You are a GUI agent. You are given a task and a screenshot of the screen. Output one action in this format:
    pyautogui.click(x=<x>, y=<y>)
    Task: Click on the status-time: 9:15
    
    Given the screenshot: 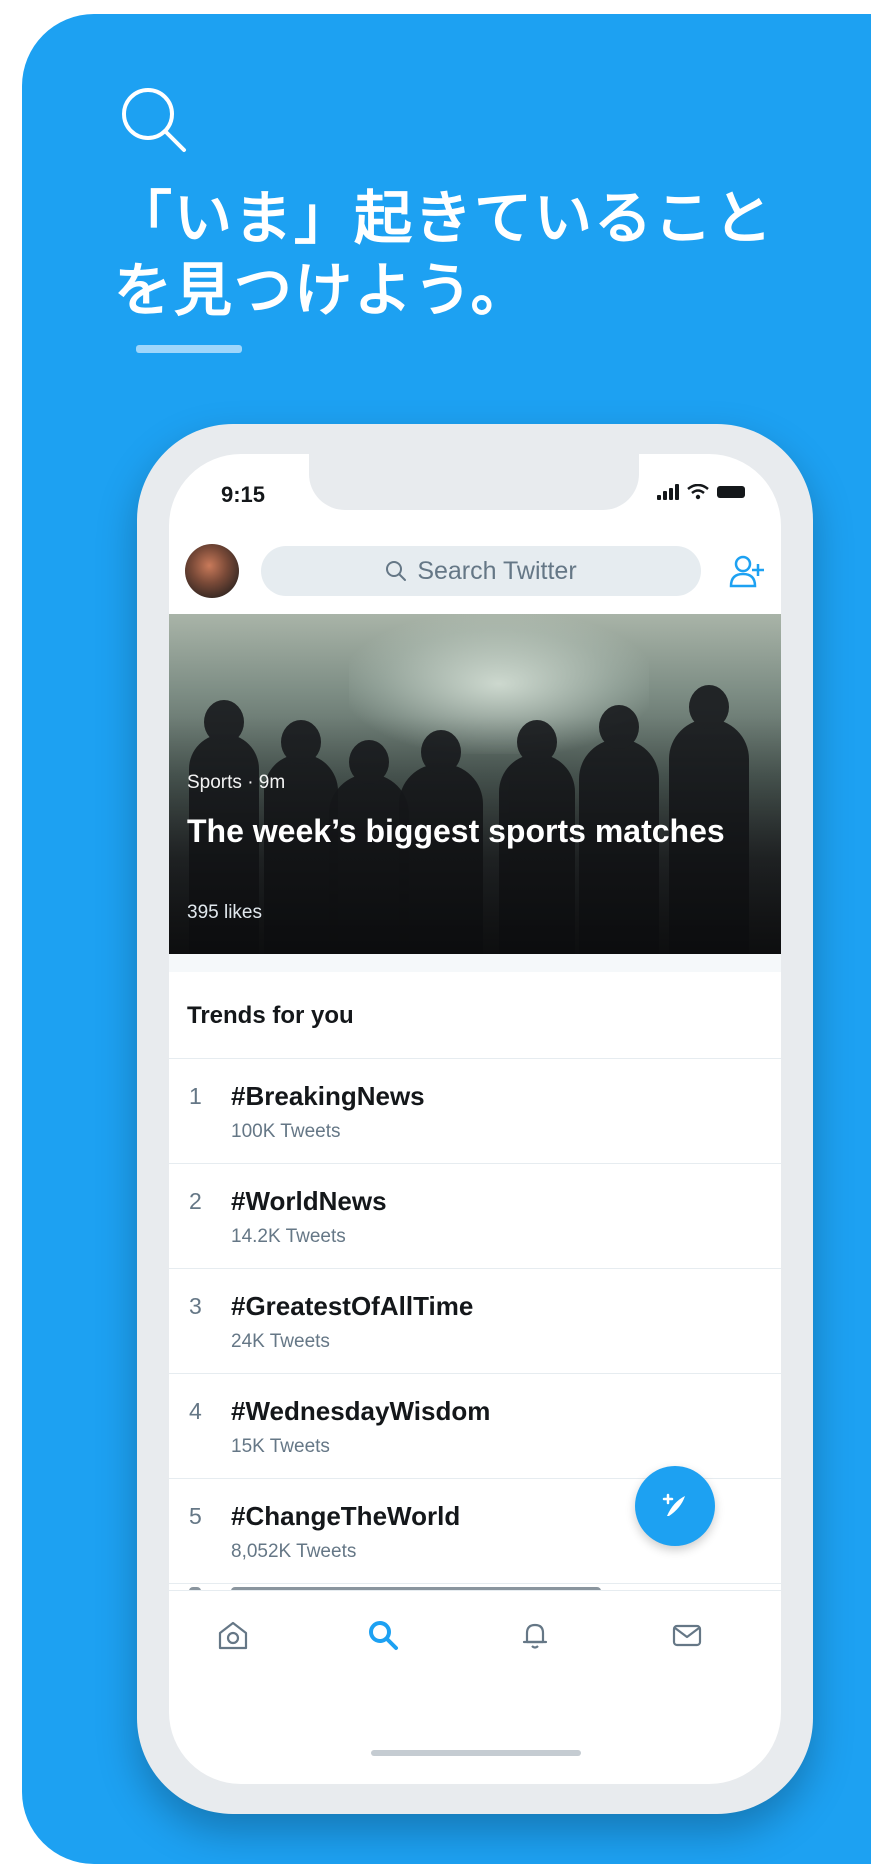 What is the action you would take?
    pyautogui.click(x=243, y=494)
    